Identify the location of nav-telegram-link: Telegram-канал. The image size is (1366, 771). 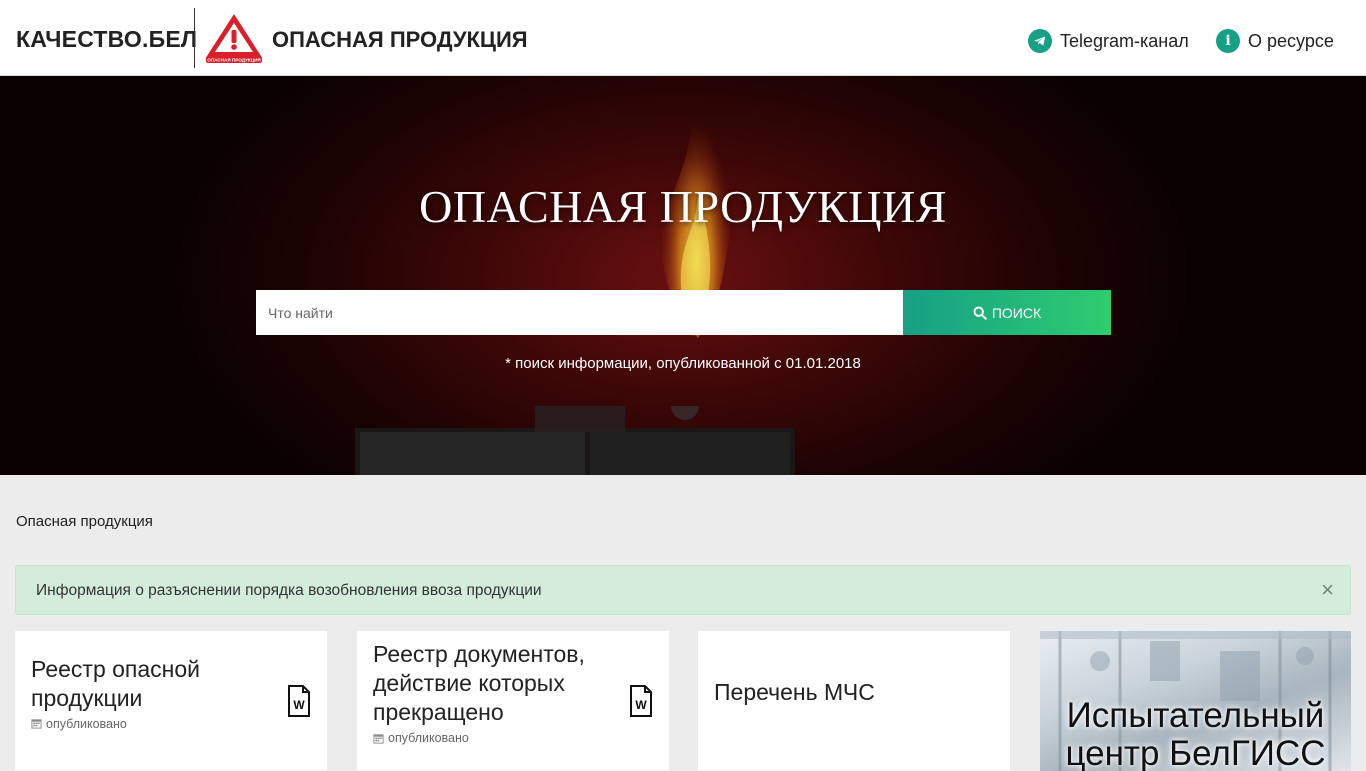
(1108, 41).